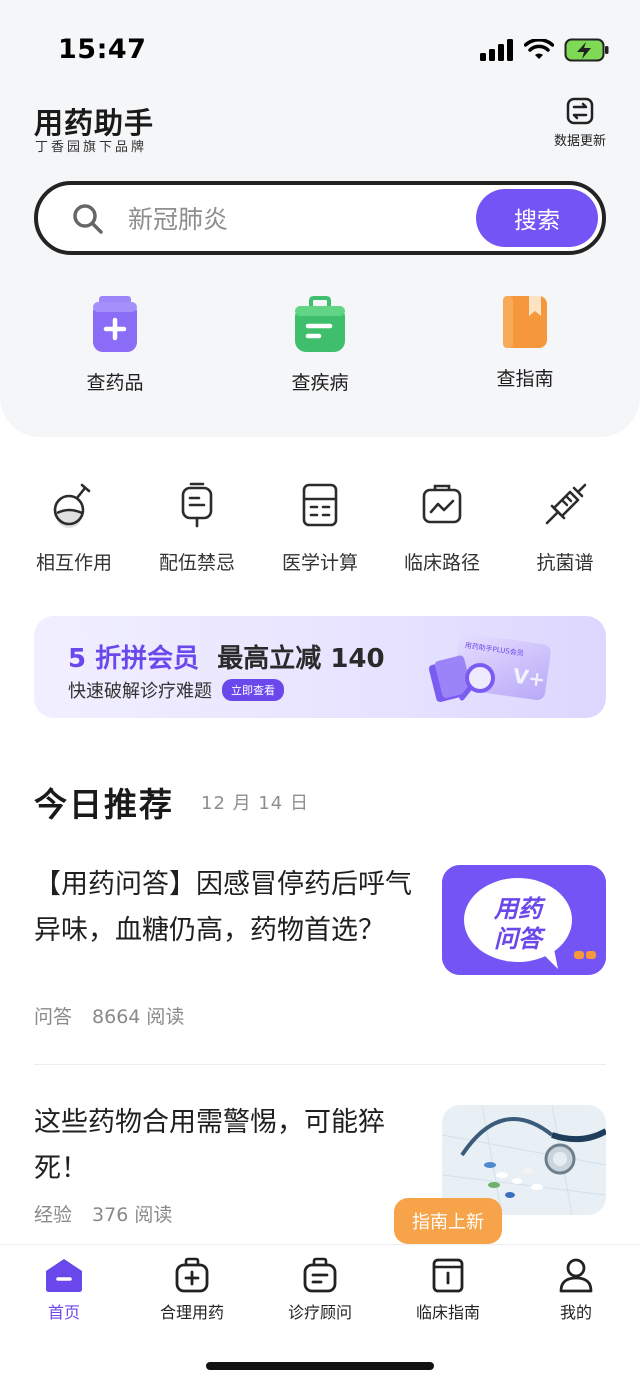 The width and height of the screenshot is (640, 1386). I want to click on article-title: 【用药问答】因感冒停药后呼气异味，血糖仍高，药物首选？, so click(224, 908).